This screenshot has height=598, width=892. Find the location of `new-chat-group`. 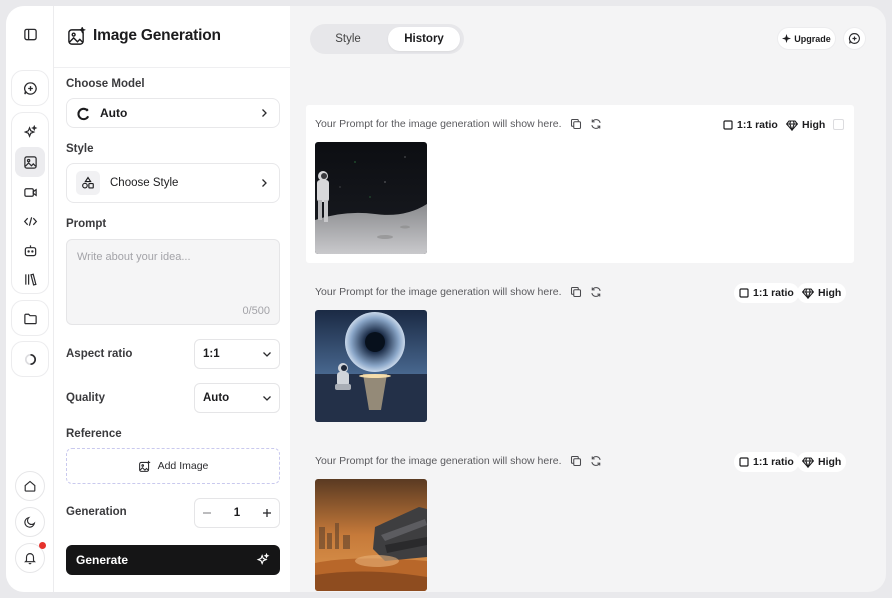

new-chat-group is located at coordinates (30, 88).